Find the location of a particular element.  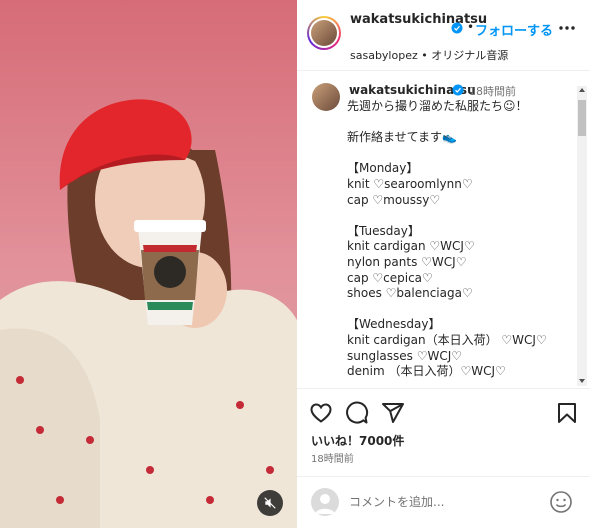

caption-line: cap ♡cepica♡ is located at coordinates (390, 277).